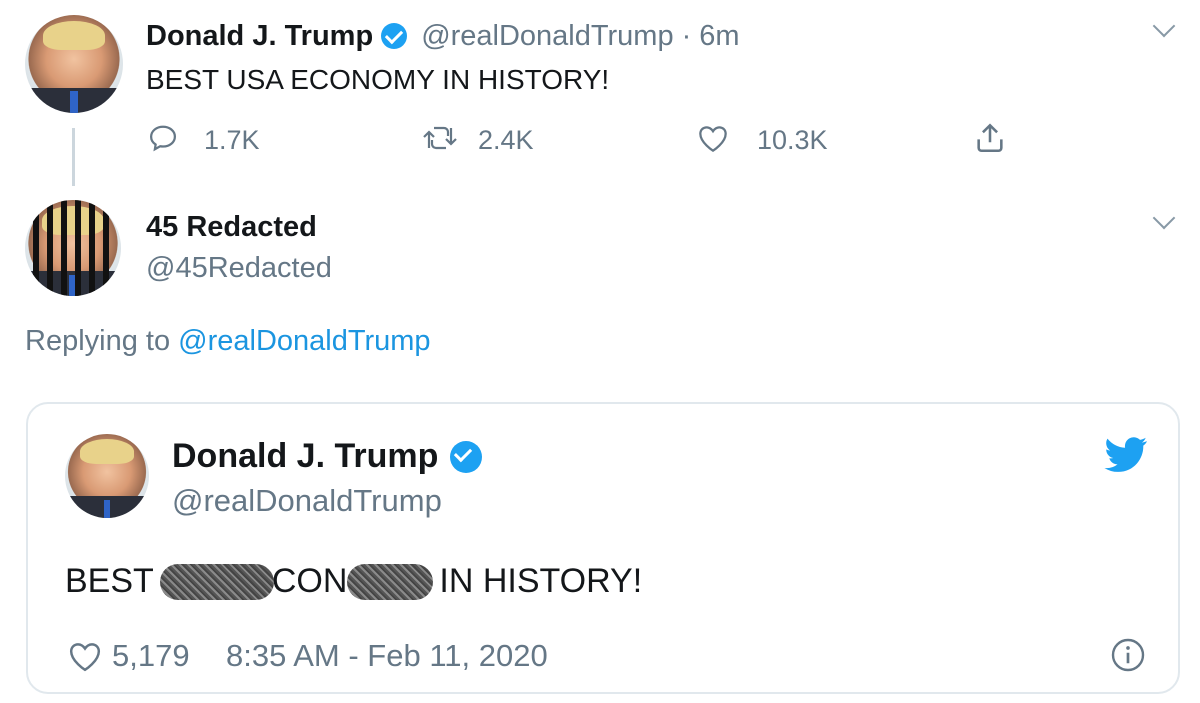 Image resolution: width=1200 pixels, height=703 pixels. Describe the element at coordinates (719, 36) in the screenshot. I see `tweet-time: 6m` at that location.